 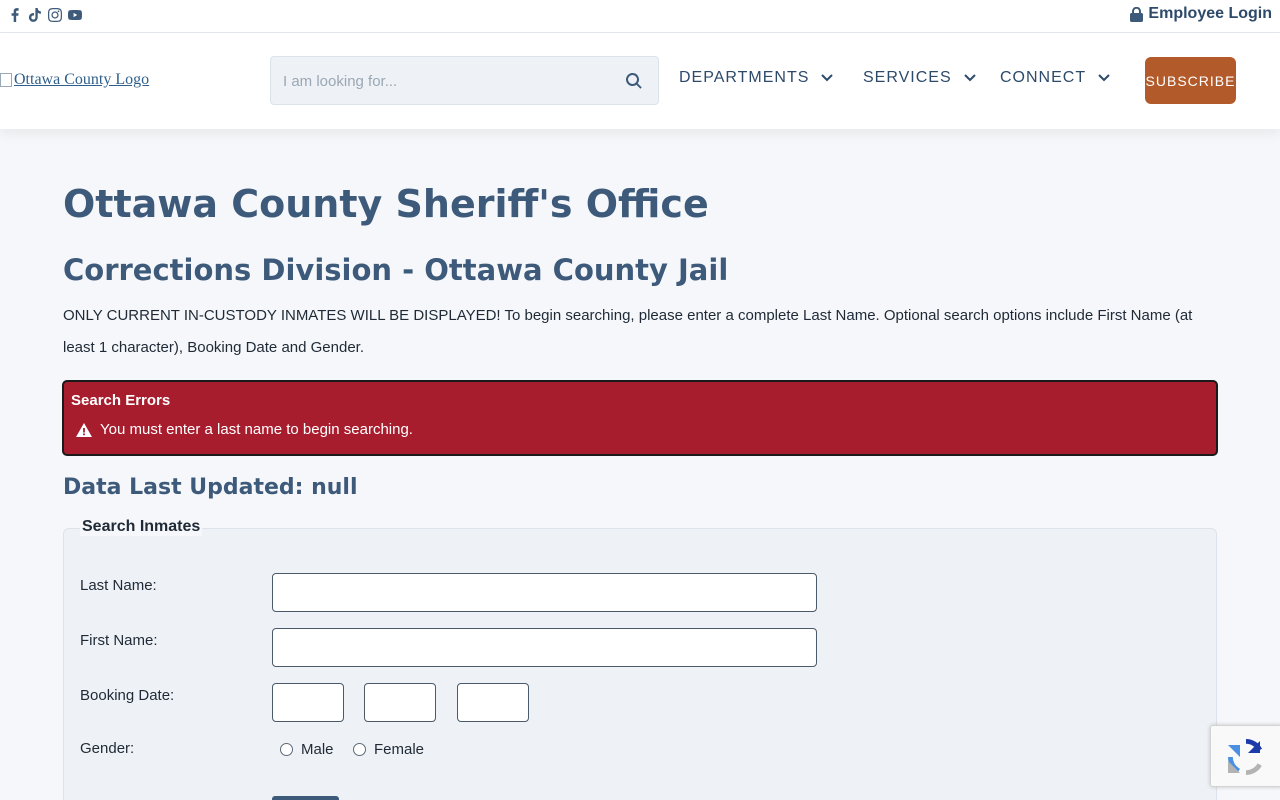 What do you see at coordinates (544, 647) in the screenshot?
I see `first-name-input` at bounding box center [544, 647].